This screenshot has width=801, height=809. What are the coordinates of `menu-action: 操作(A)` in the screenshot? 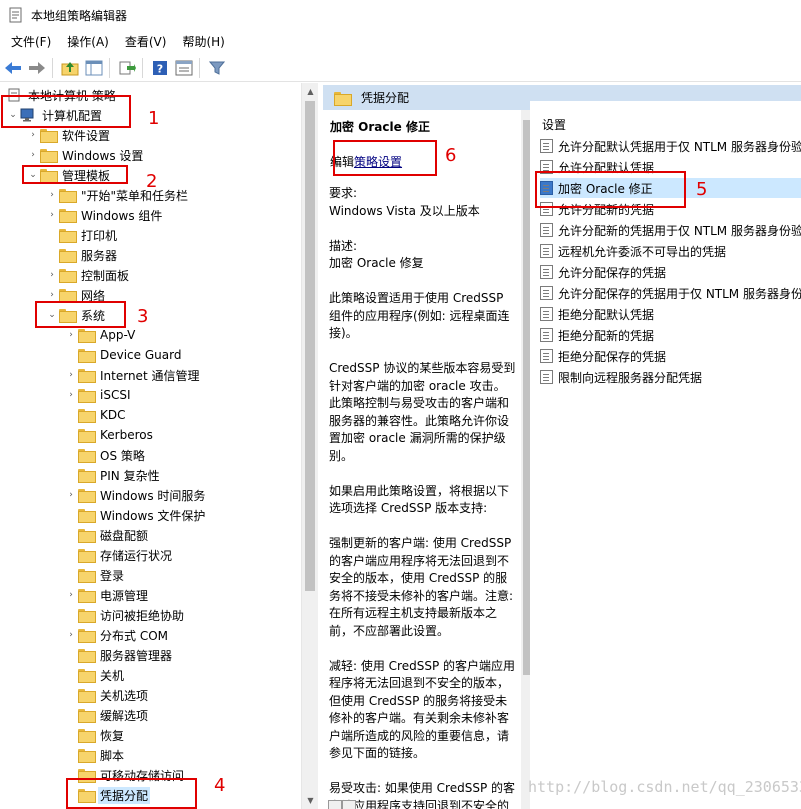 It's located at (88, 42).